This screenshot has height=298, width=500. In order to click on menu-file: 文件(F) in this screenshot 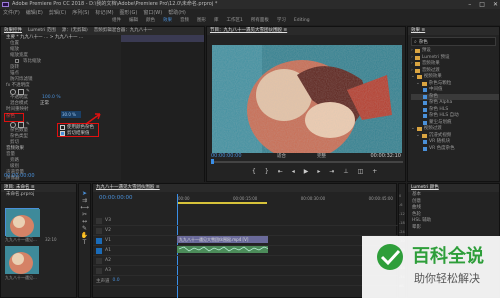, I will do `click(11, 13)`.